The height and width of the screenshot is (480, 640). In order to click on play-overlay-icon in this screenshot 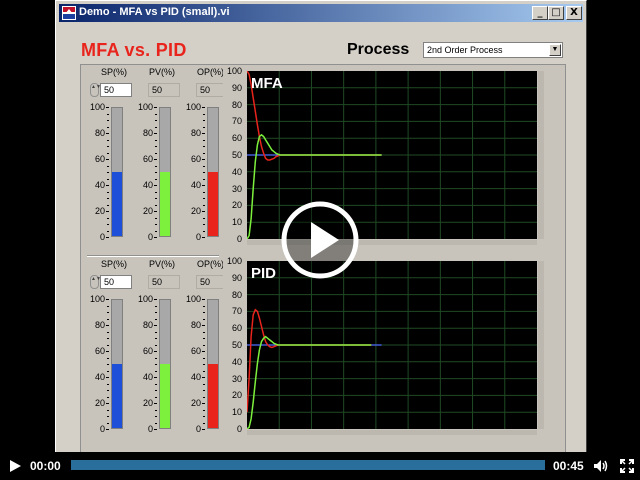, I will do `click(320, 240)`.